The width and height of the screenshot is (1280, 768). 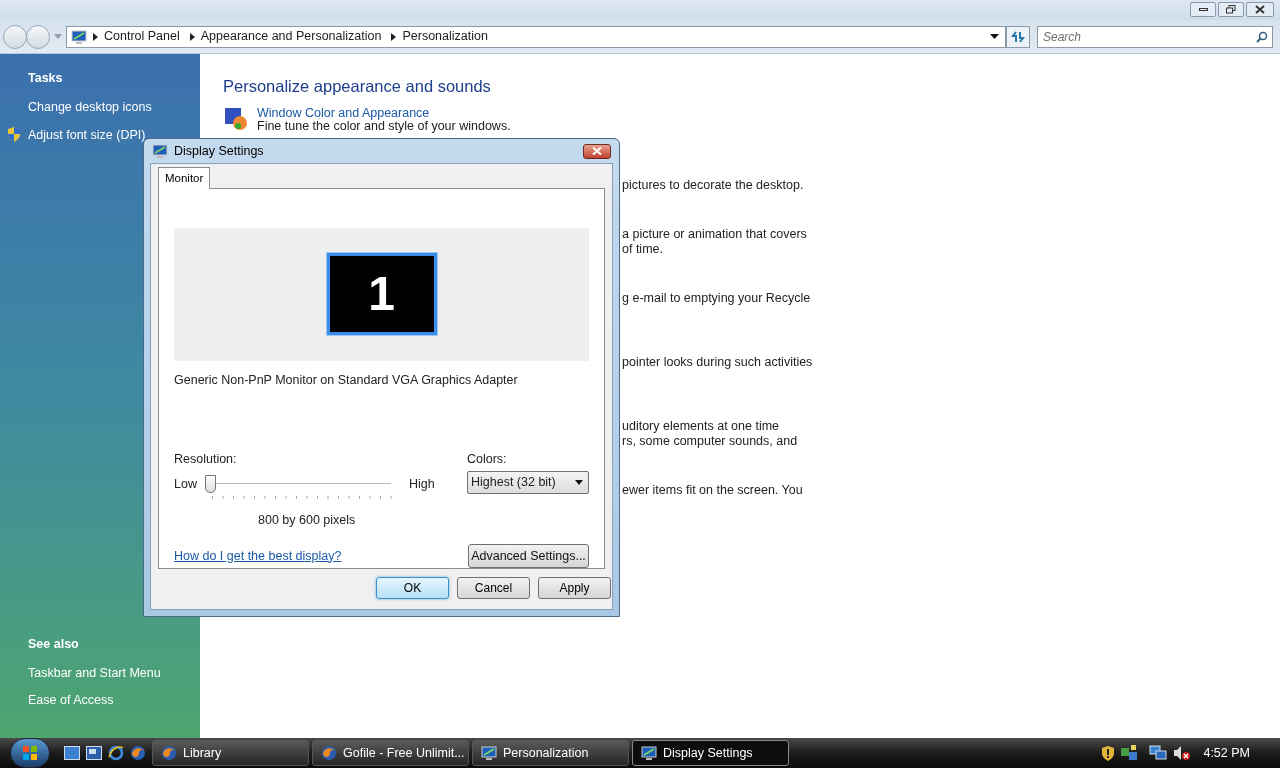 I want to click on monitor-name: Generic Non-PnP Monitor on Standard VGA Graphics Adapter, so click(x=346, y=380).